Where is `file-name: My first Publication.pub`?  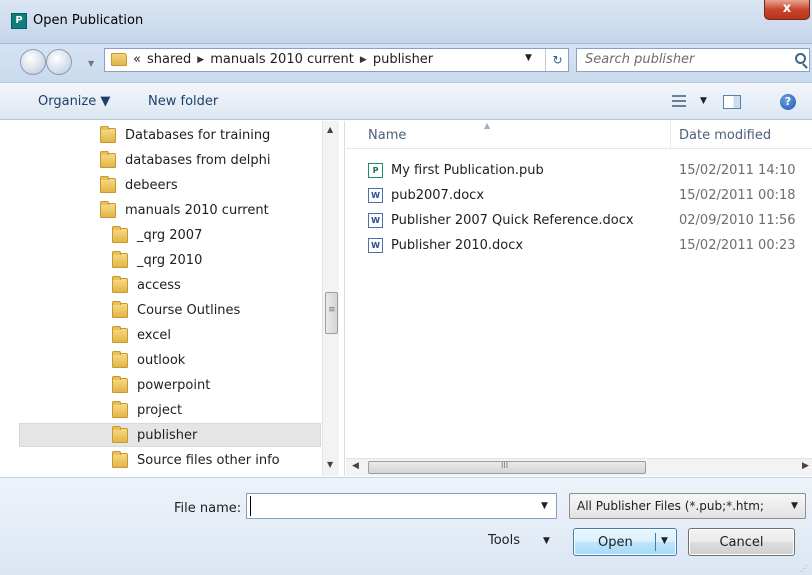 file-name: My first Publication.pub is located at coordinates (467, 170).